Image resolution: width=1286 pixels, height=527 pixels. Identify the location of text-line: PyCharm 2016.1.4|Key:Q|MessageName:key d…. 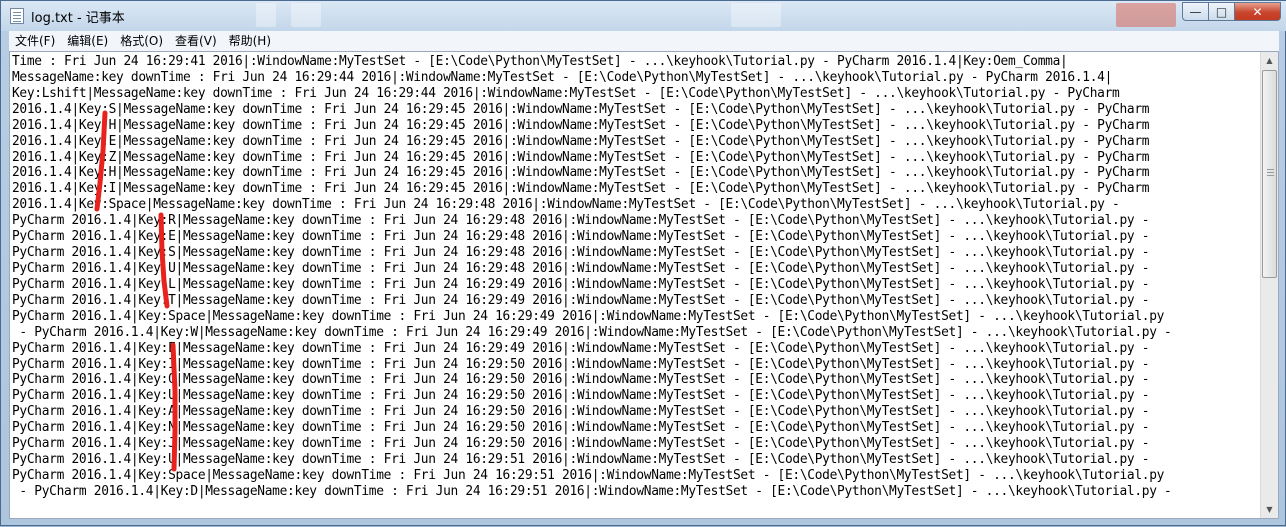
(581, 380).